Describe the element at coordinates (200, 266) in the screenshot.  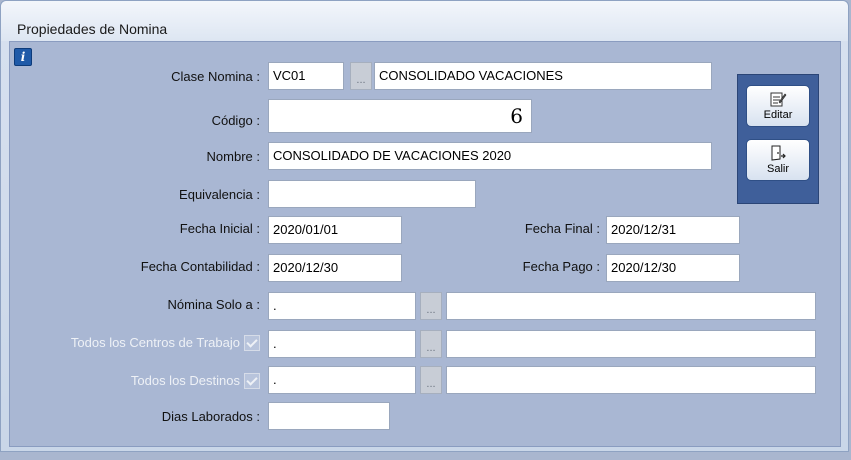
I see `fecha-contabilidad-label: Fecha Contabilidad :` at that location.